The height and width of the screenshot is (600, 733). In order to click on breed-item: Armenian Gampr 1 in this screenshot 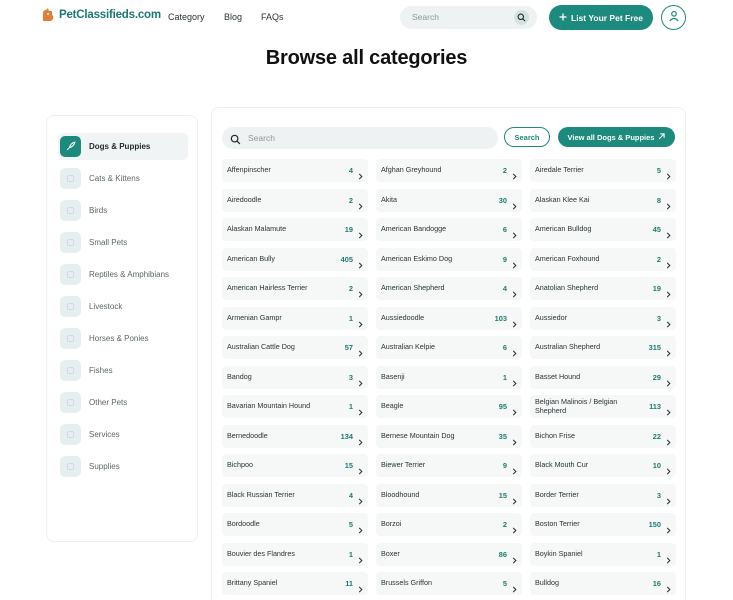, I will do `click(295, 318)`.